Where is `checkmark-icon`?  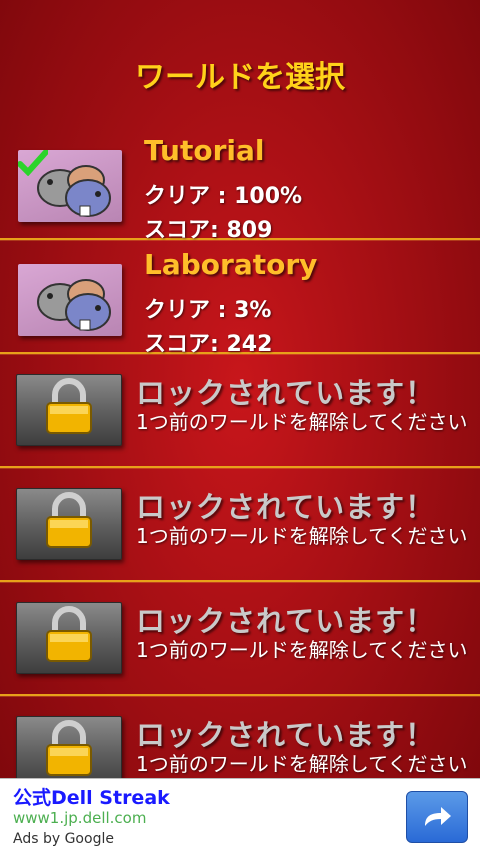 checkmark-icon is located at coordinates (33, 163).